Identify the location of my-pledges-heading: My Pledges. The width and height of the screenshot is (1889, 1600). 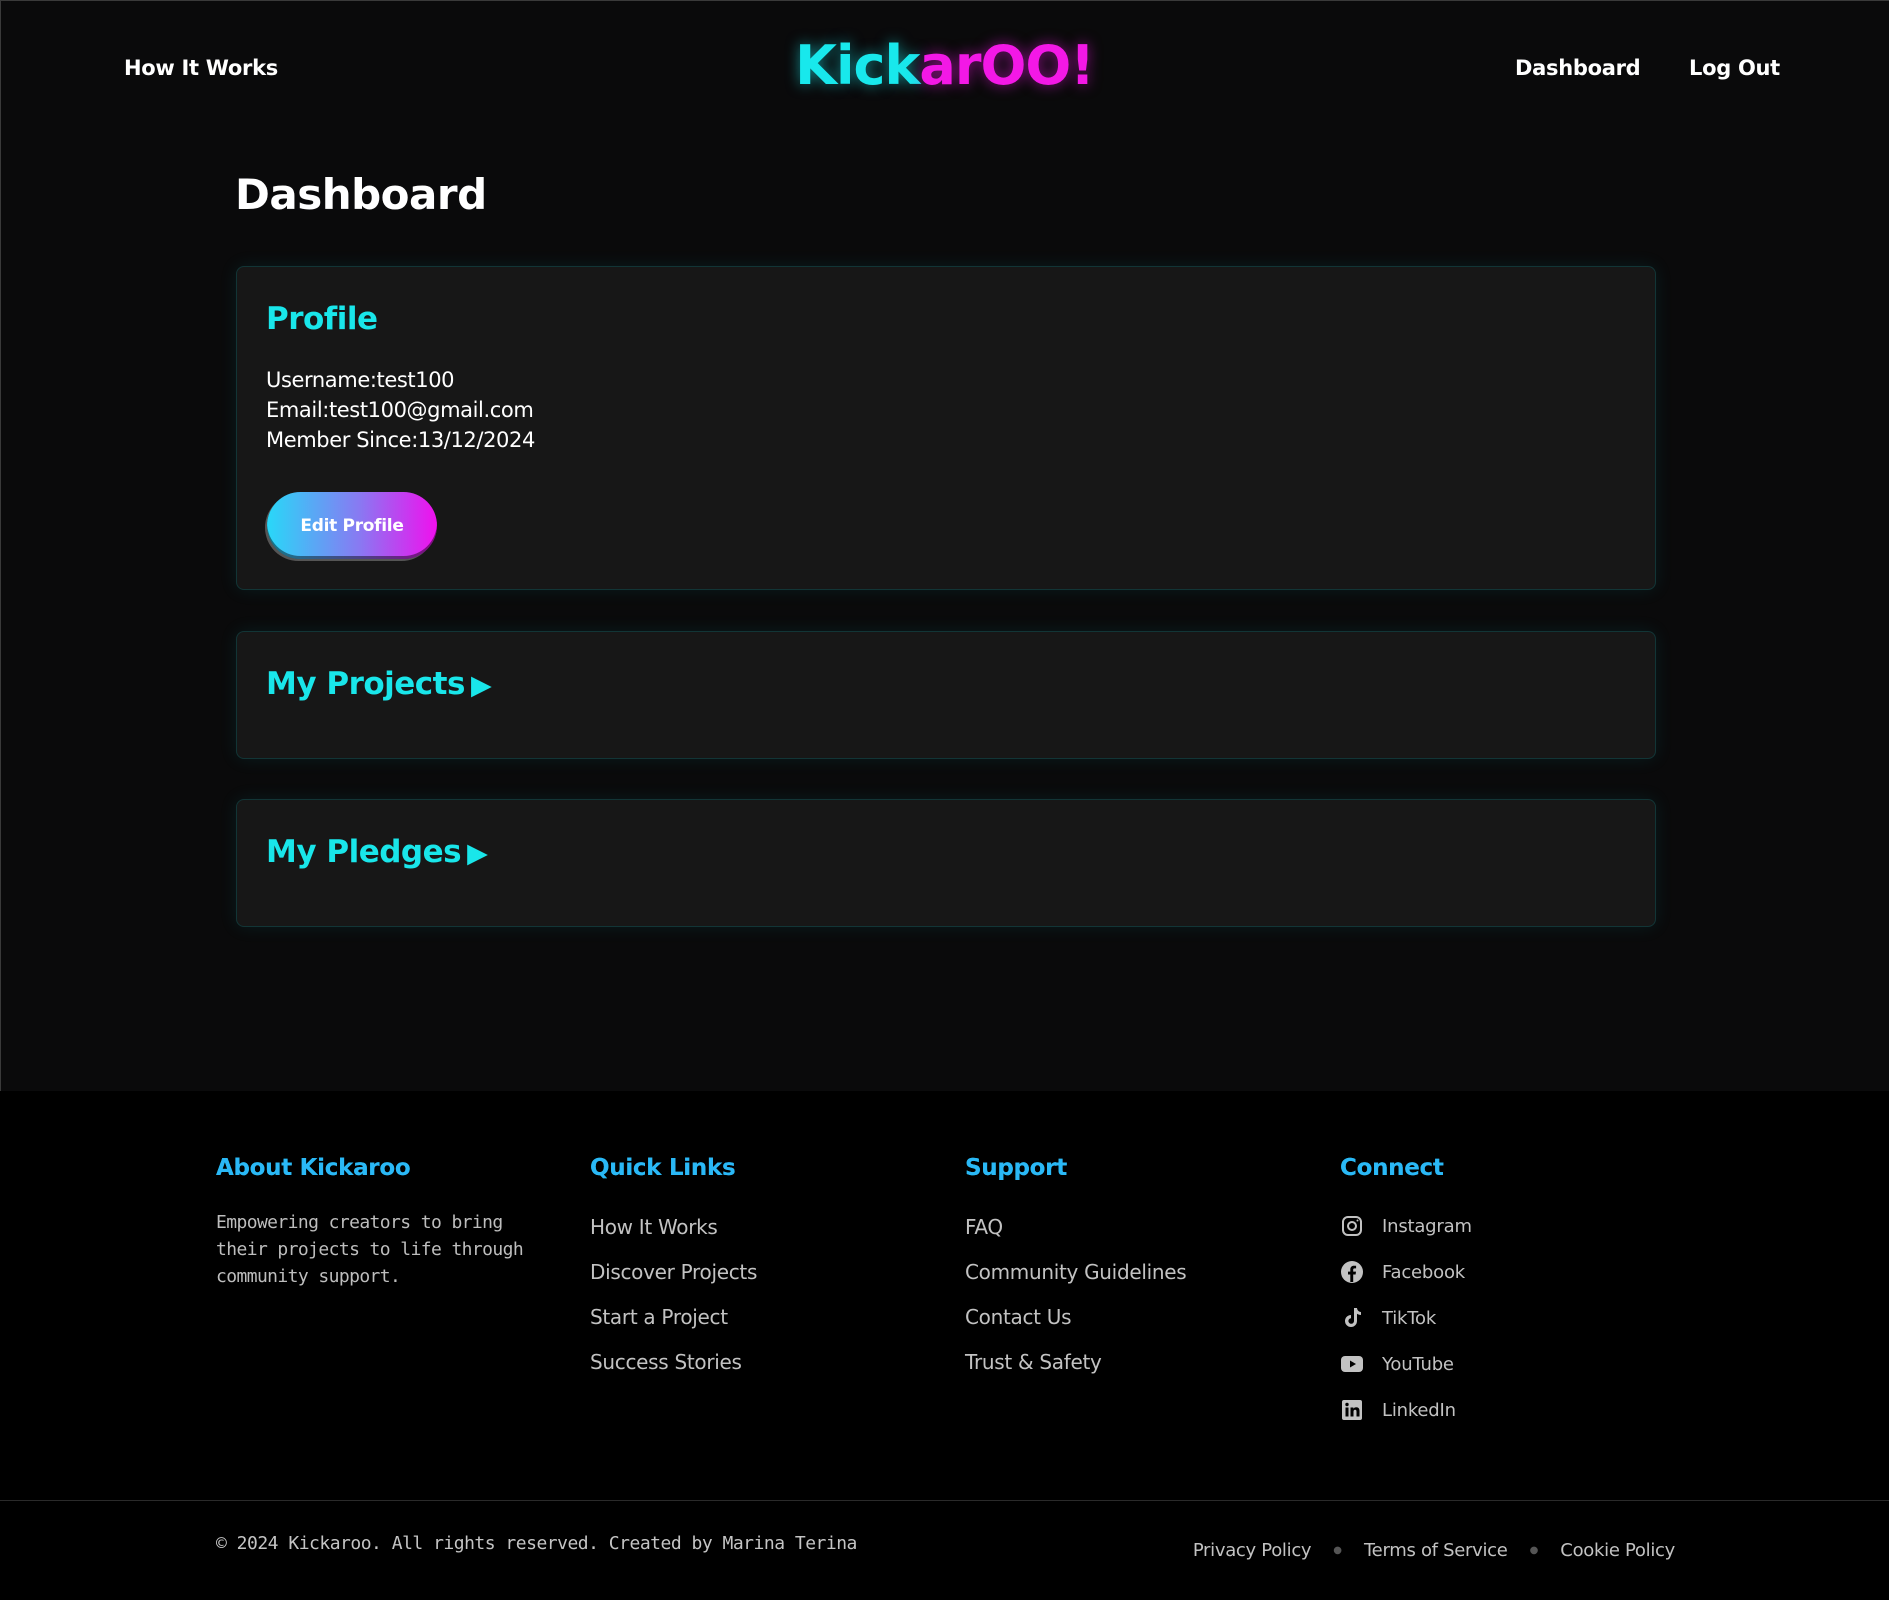
(364, 852).